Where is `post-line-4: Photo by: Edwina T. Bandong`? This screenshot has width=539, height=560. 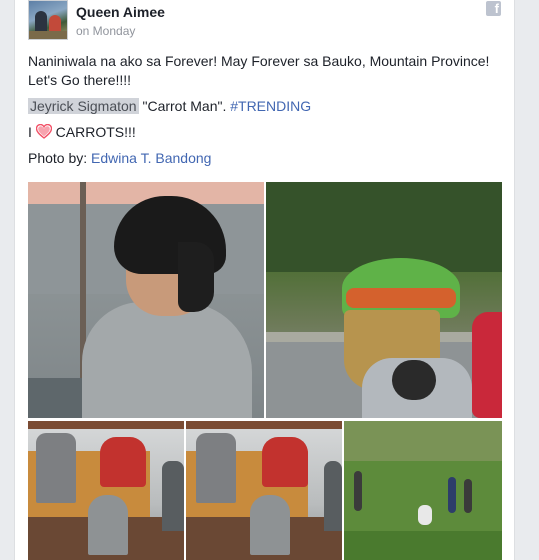 post-line-4: Photo by: Edwina T. Bandong is located at coordinates (120, 158).